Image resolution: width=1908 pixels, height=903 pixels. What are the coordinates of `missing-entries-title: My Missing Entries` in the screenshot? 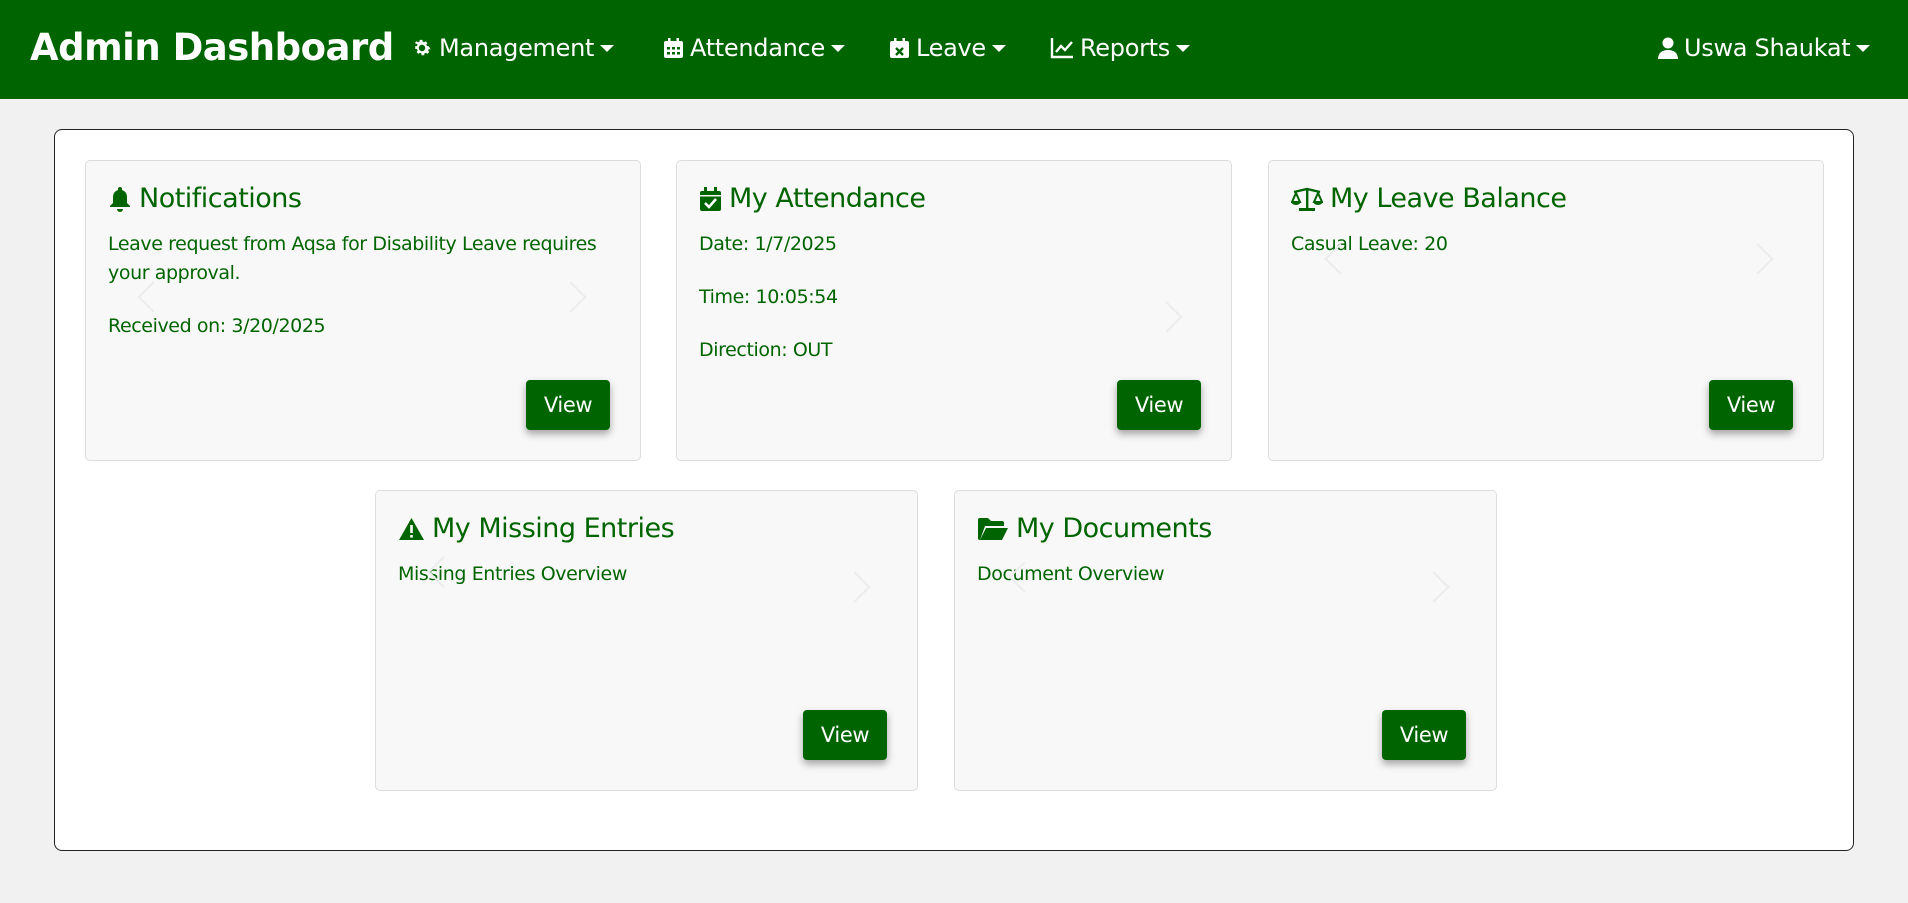 It's located at (553, 528).